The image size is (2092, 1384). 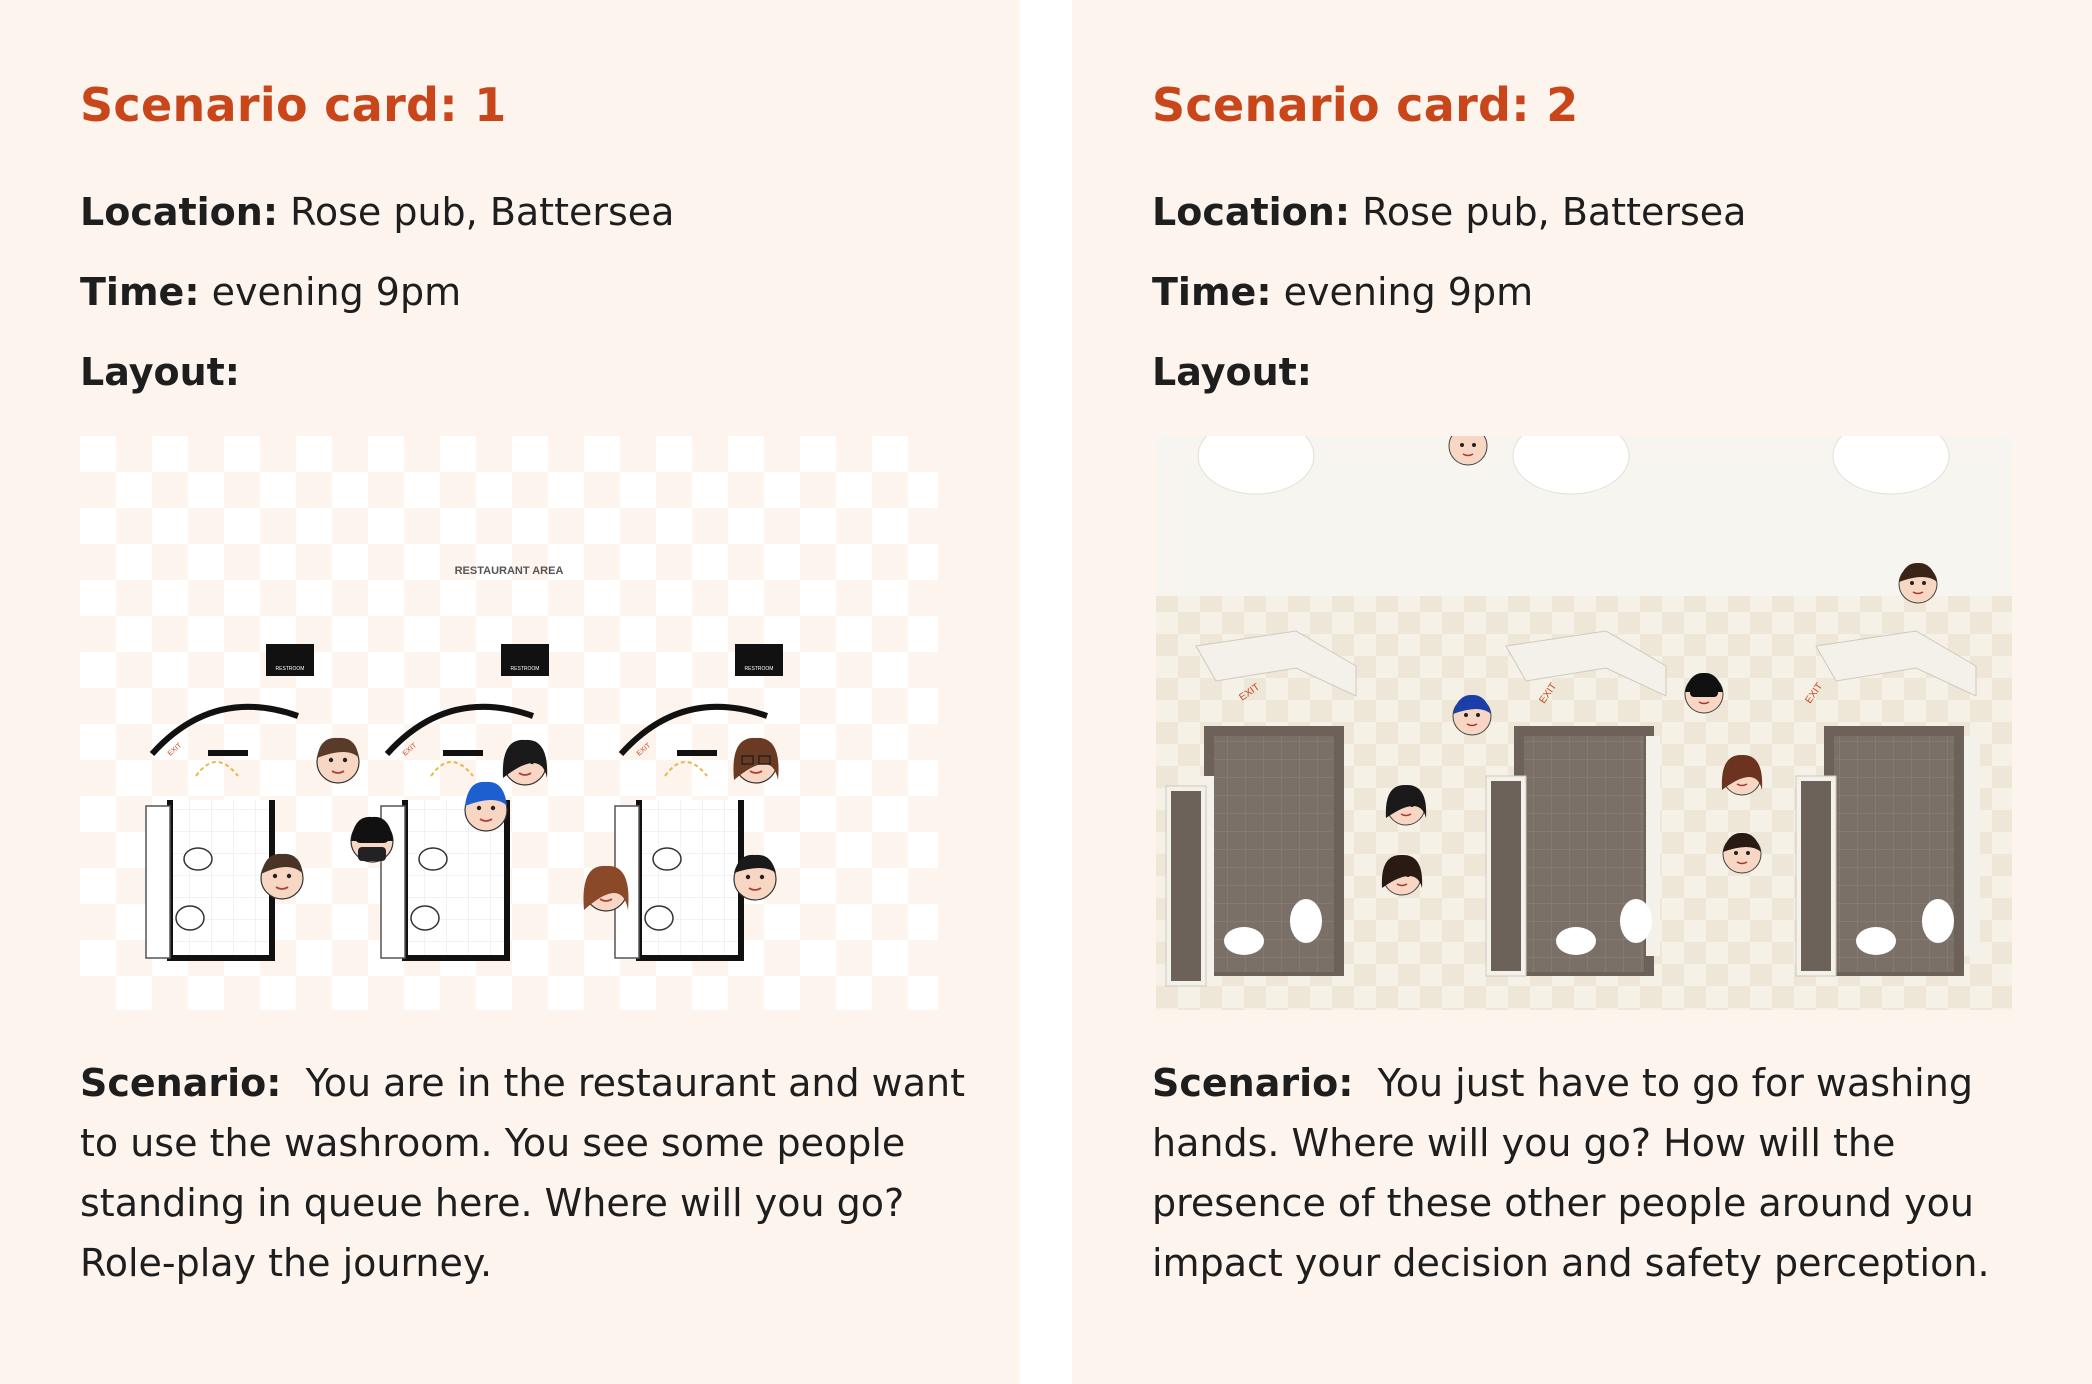 I want to click on card-title: Scenario card: 2, so click(x=1365, y=105).